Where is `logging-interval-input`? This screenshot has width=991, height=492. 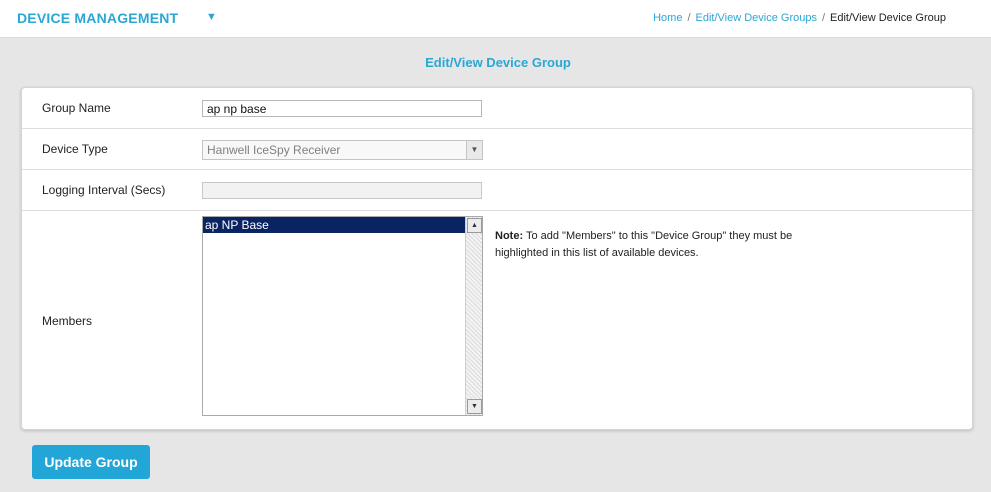 logging-interval-input is located at coordinates (342, 190).